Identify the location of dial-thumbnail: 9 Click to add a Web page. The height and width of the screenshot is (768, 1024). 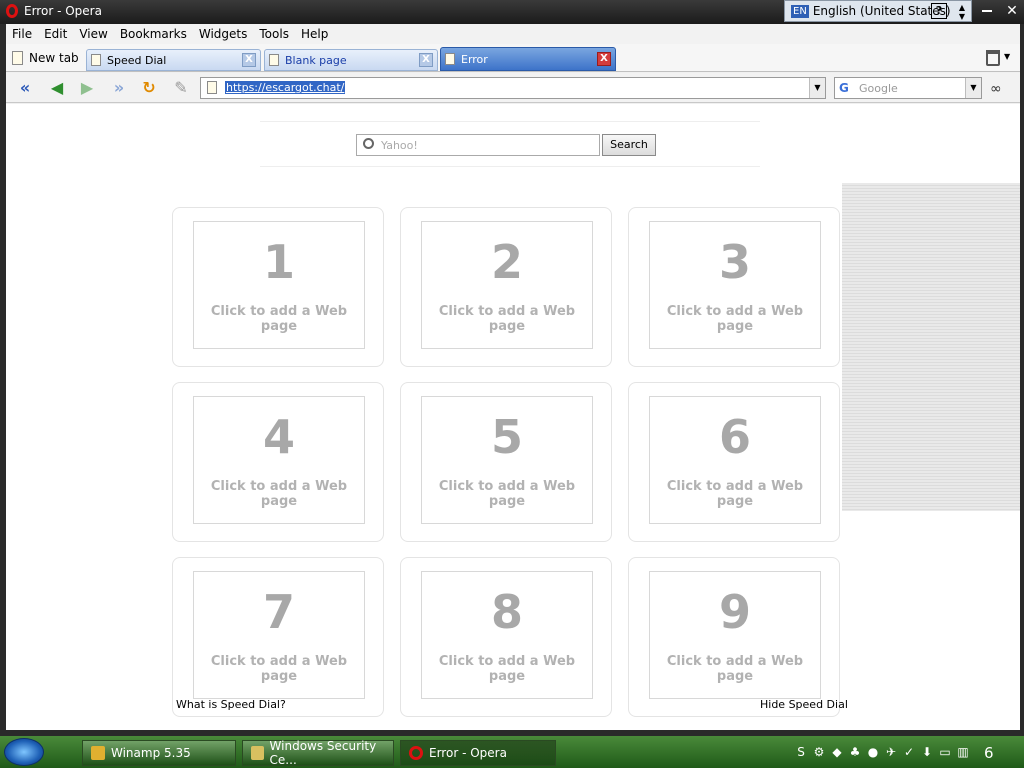
(735, 635).